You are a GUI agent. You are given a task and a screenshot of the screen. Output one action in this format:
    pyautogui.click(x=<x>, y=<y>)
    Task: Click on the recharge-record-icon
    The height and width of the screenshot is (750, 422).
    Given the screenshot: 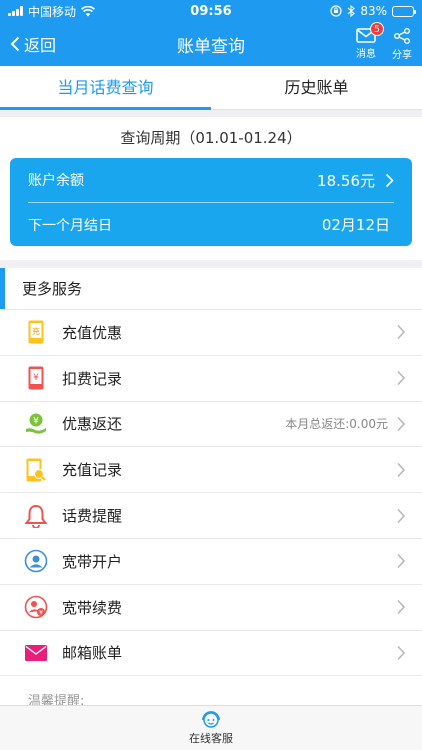 What is the action you would take?
    pyautogui.click(x=36, y=470)
    